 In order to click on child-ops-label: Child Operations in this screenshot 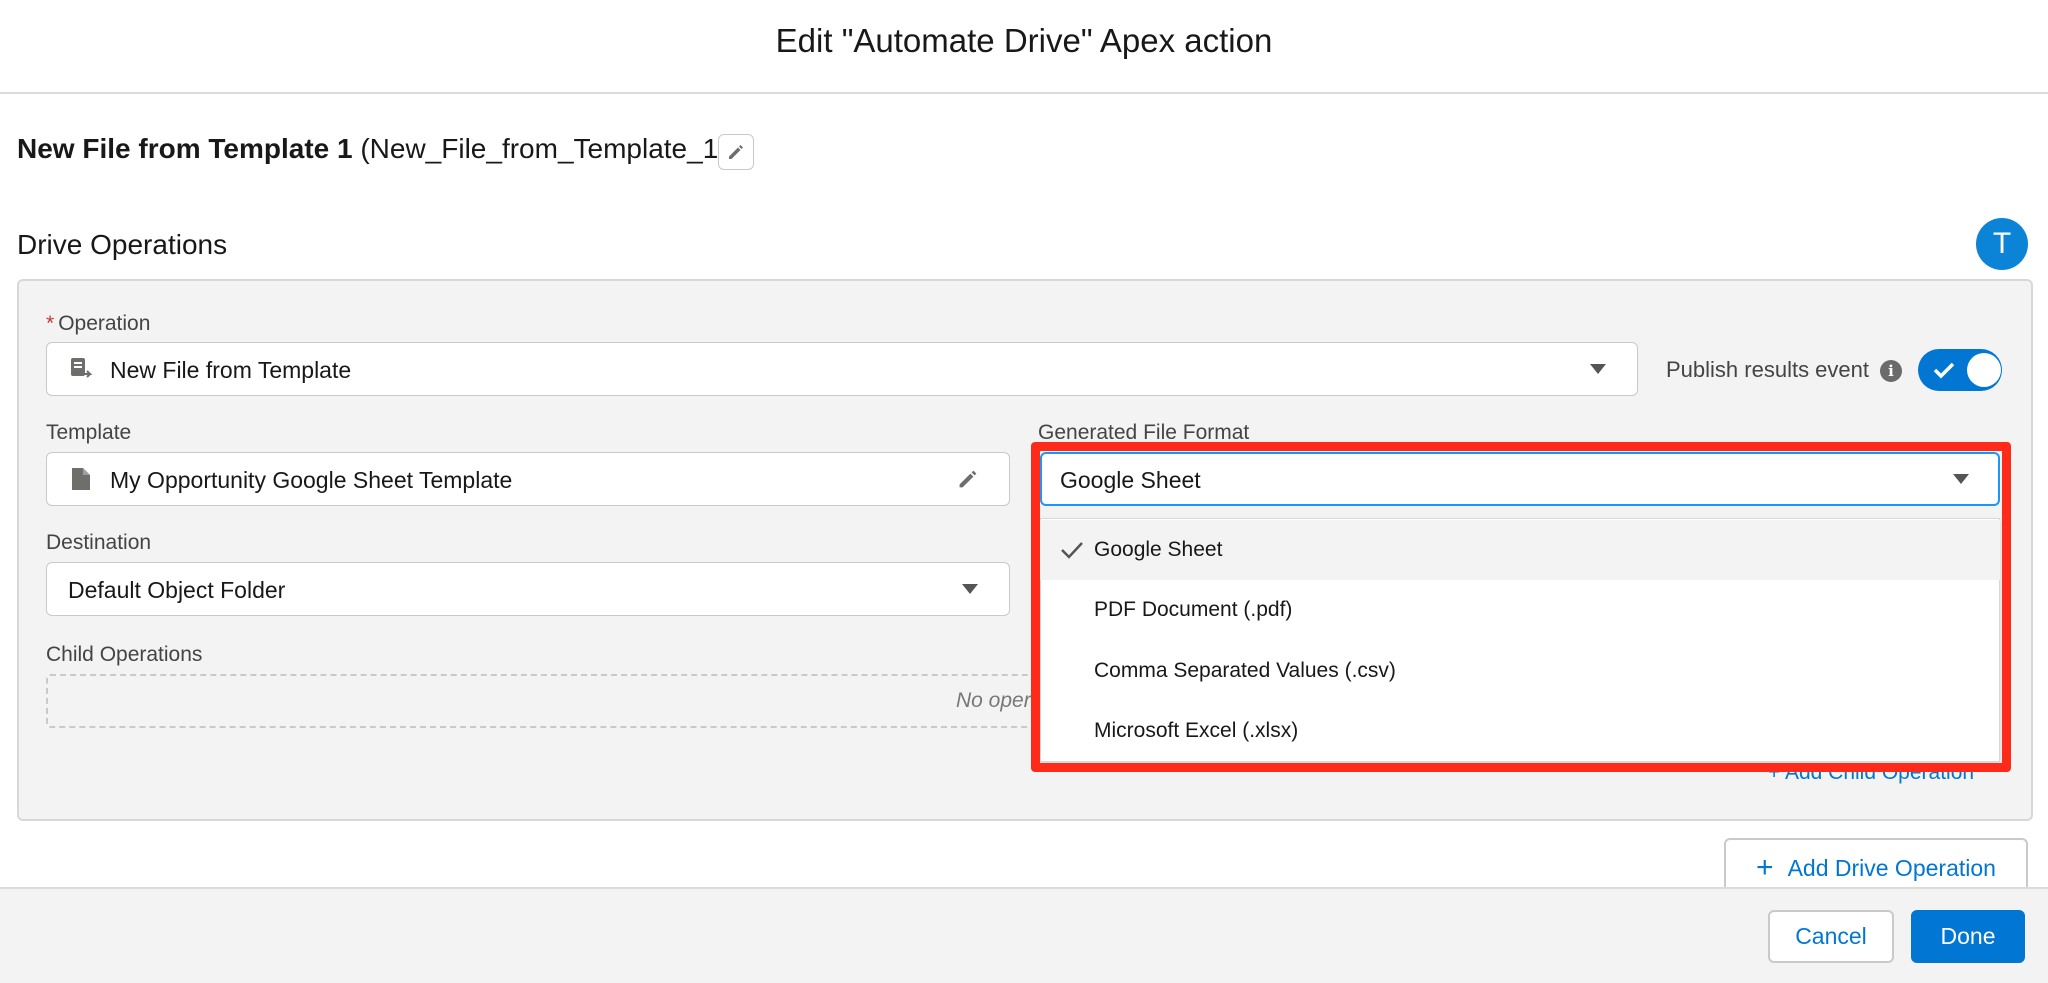, I will do `click(124, 654)`.